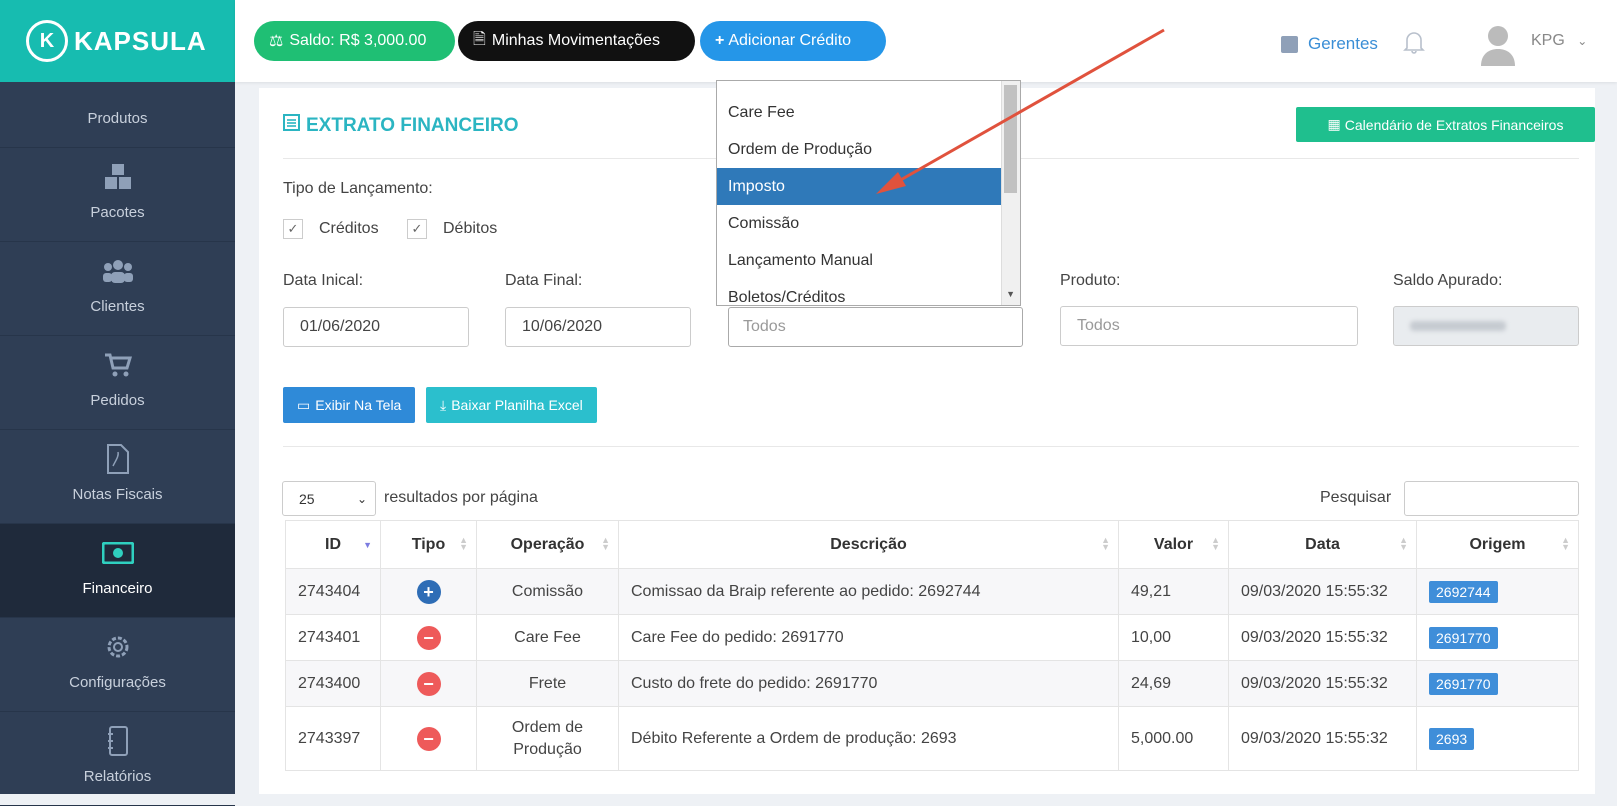 The width and height of the screenshot is (1617, 806). What do you see at coordinates (428, 637) in the screenshot?
I see `minus-circle-icon: −` at bounding box center [428, 637].